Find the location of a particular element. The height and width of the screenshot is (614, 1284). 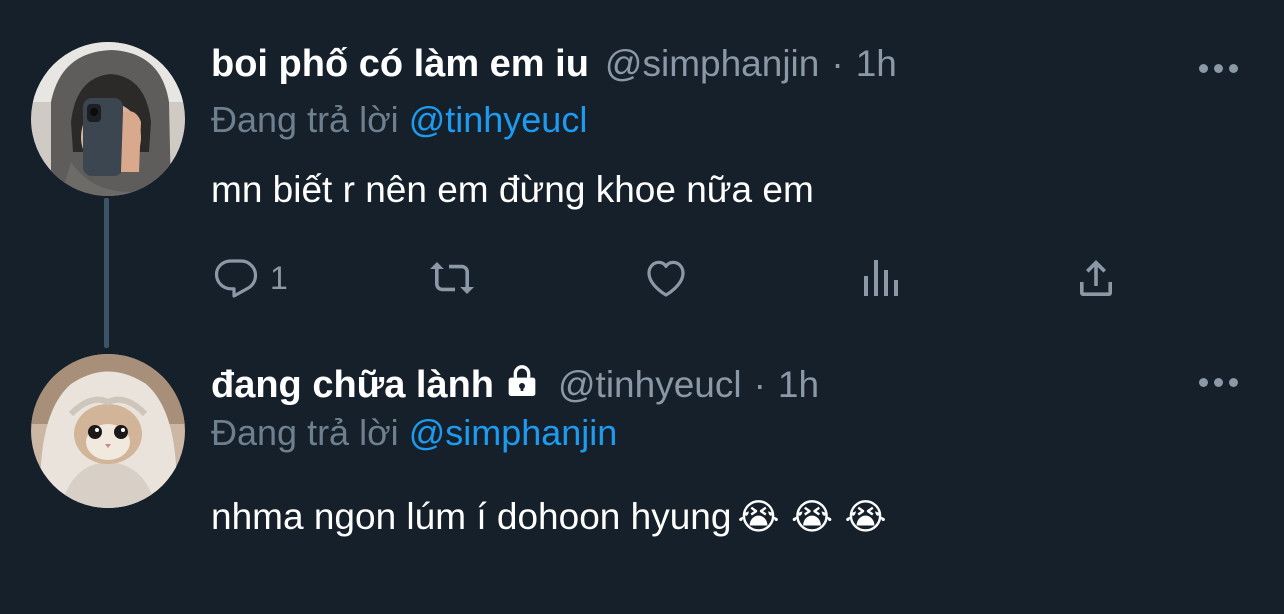

share-button is located at coordinates (1096, 278).